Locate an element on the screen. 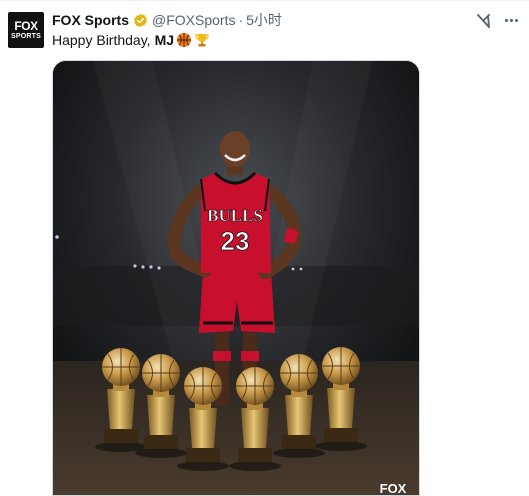  tweet-header: FOX Sports @FOXSports · 5小时 is located at coordinates (167, 20).